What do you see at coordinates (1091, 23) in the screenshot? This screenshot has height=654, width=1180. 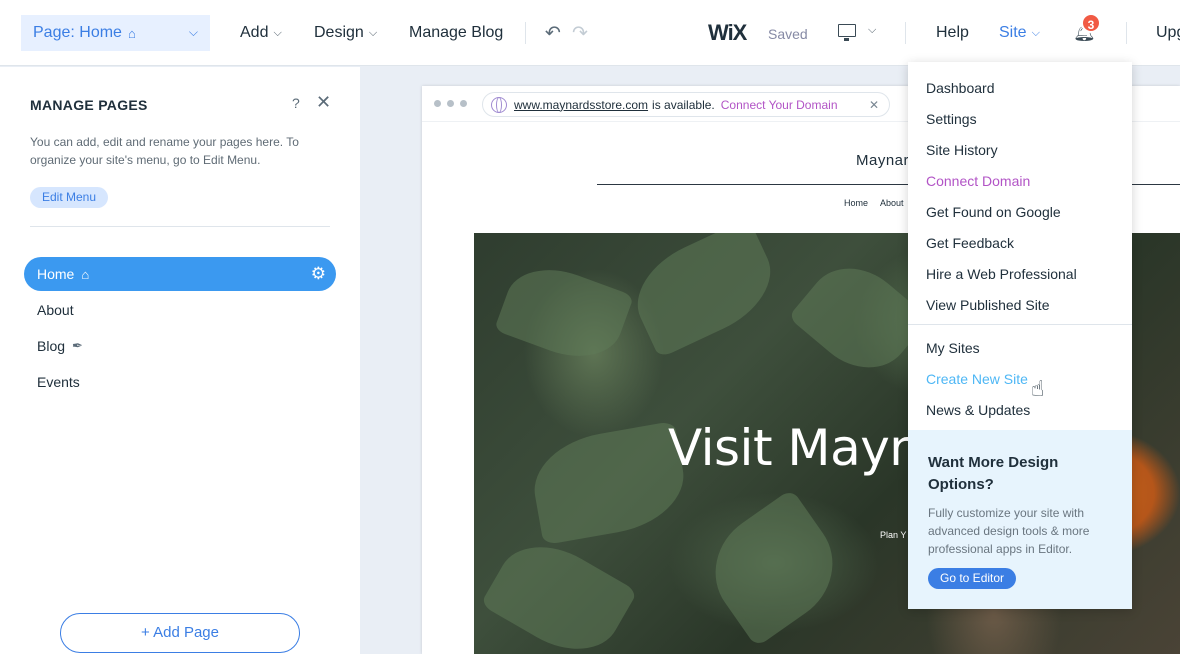 I see `notification-badge: 3` at bounding box center [1091, 23].